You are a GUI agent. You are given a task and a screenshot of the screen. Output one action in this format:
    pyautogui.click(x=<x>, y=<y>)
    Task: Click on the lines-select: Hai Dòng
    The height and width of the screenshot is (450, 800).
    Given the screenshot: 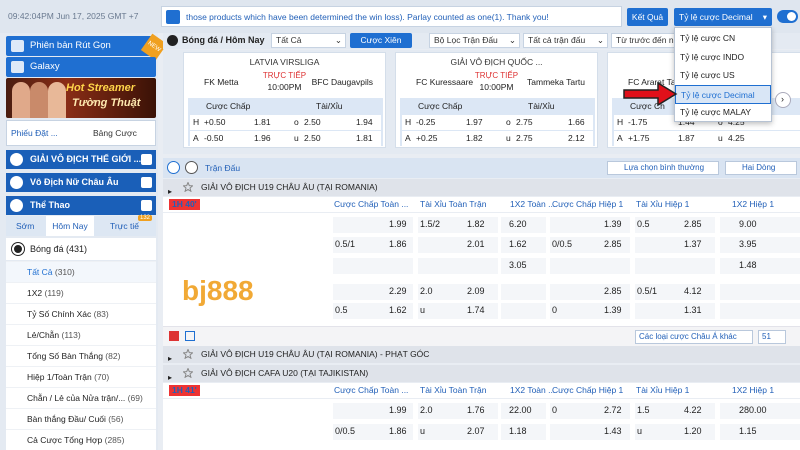 What is the action you would take?
    pyautogui.click(x=761, y=168)
    